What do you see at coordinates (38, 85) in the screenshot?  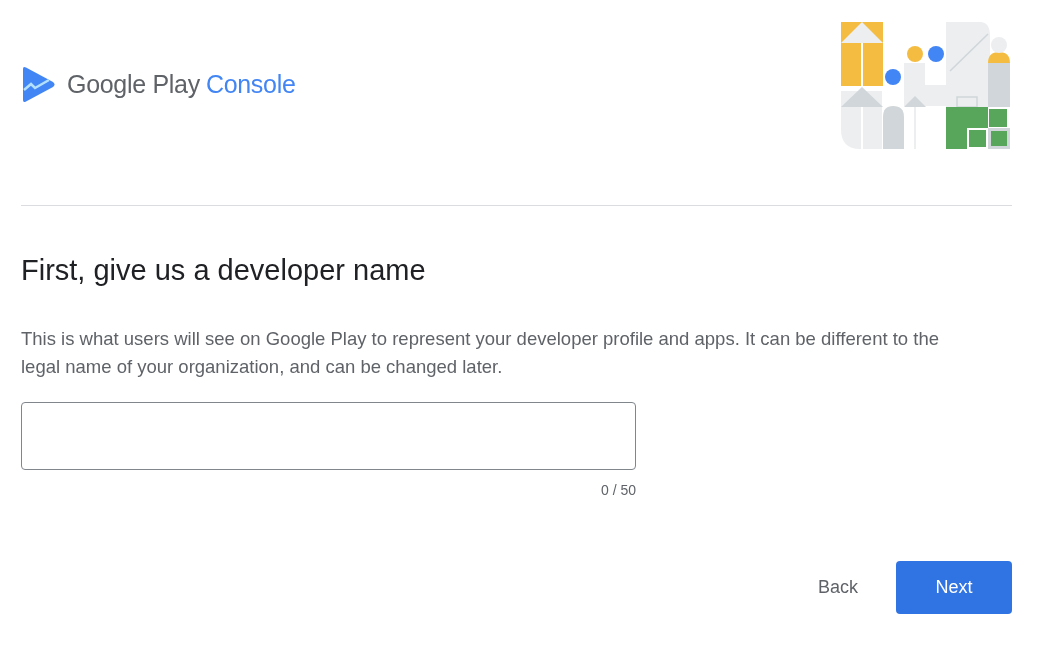 I see `play-logo-icon` at bounding box center [38, 85].